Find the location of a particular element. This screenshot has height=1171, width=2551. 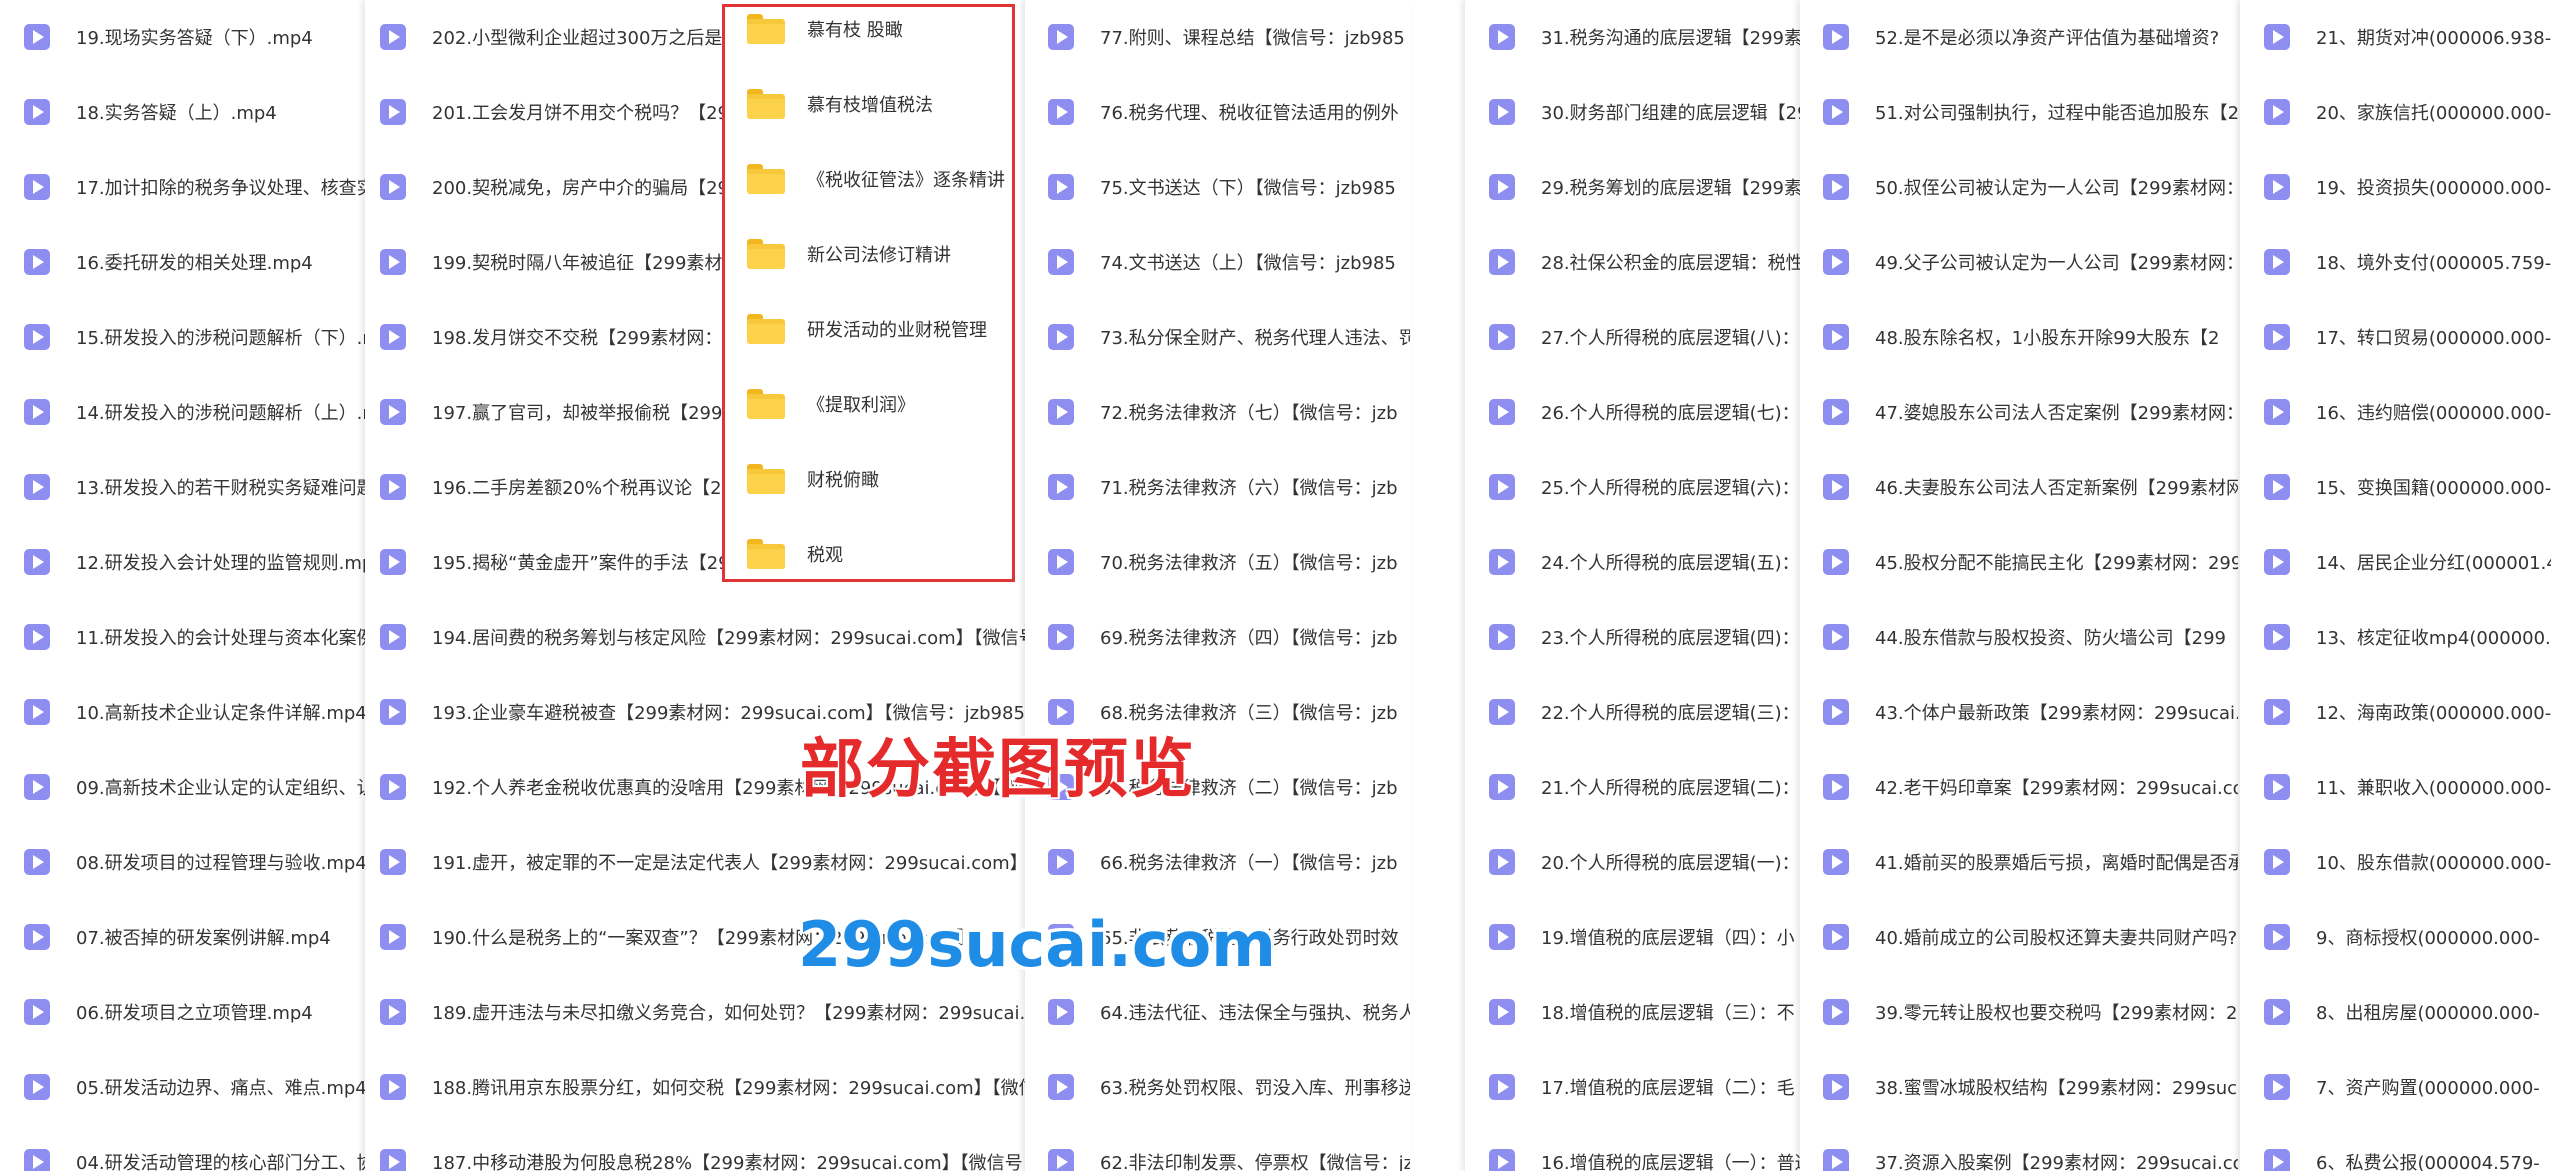

video-file-item: 16、违约赔偿(000000.000- is located at coordinates (2395, 412).